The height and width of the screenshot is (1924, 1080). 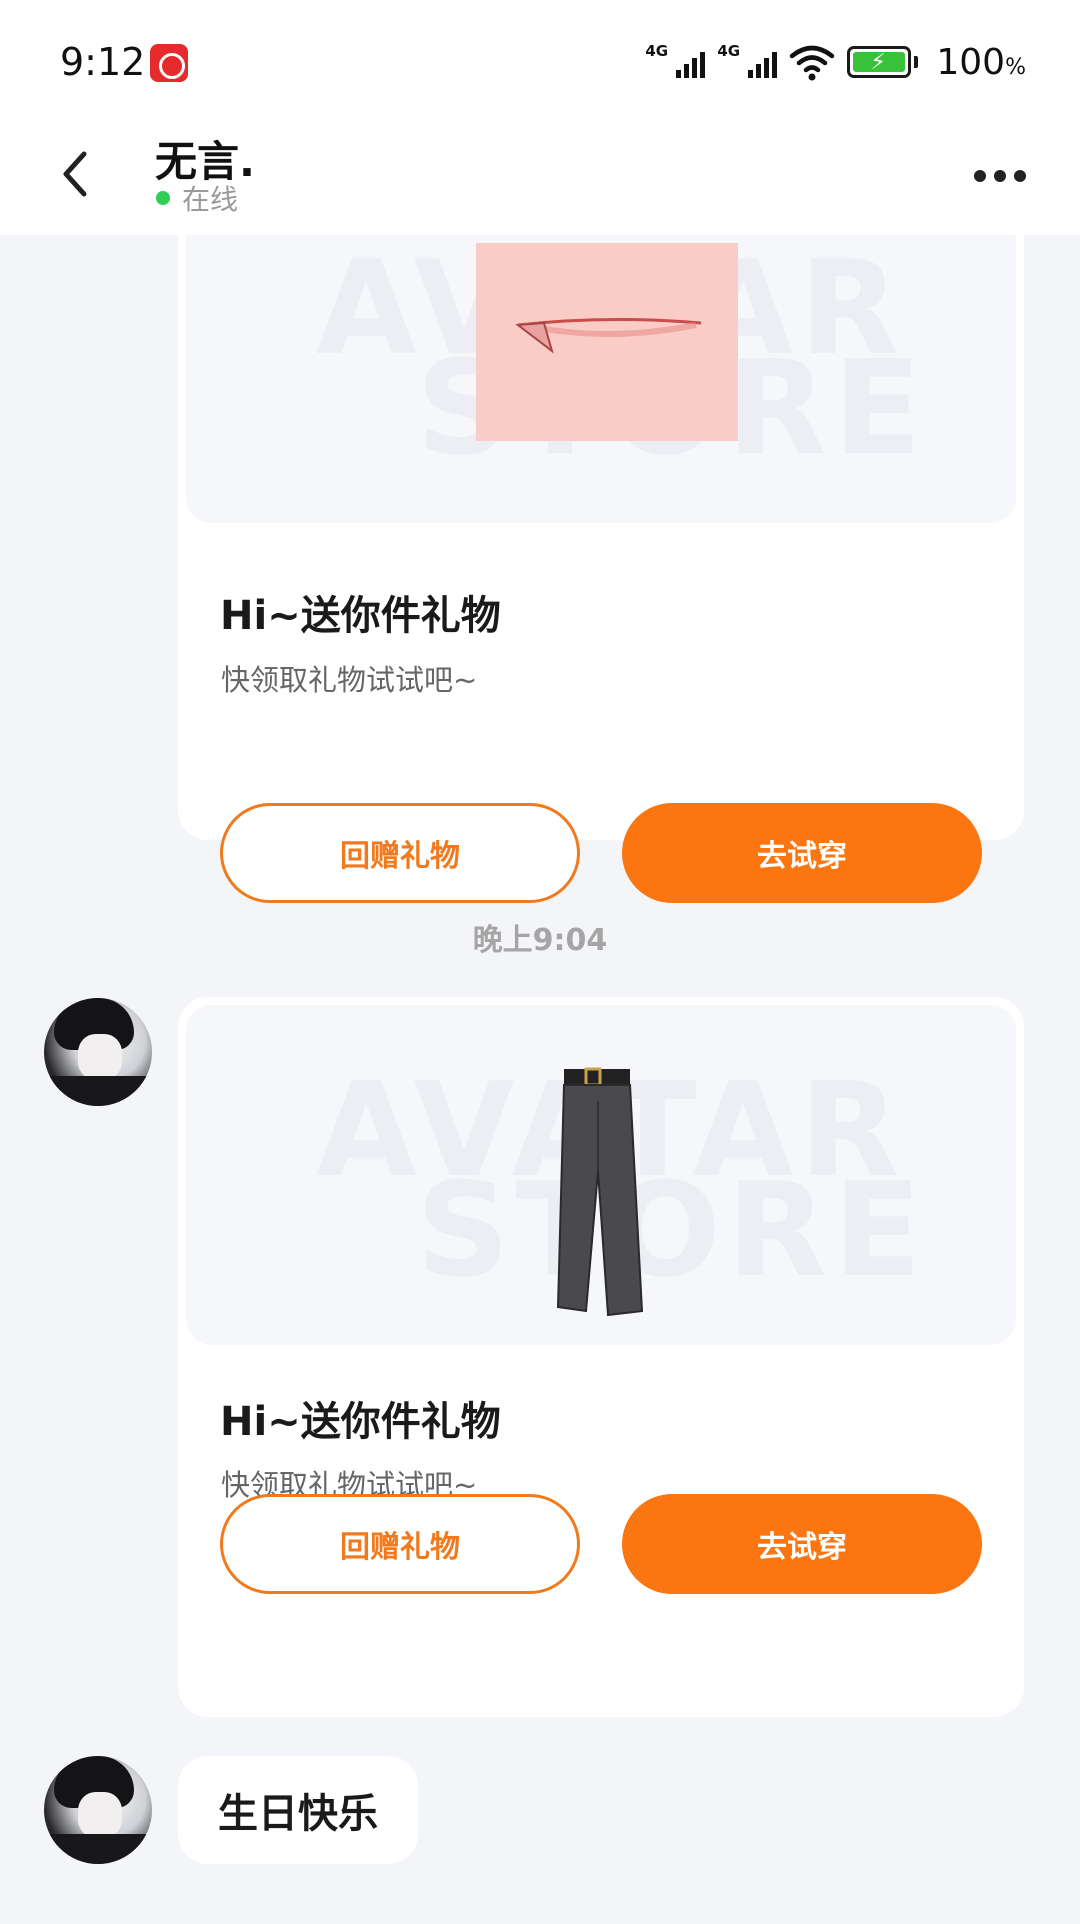 I want to click on battery-percent: 100%, so click(x=981, y=62).